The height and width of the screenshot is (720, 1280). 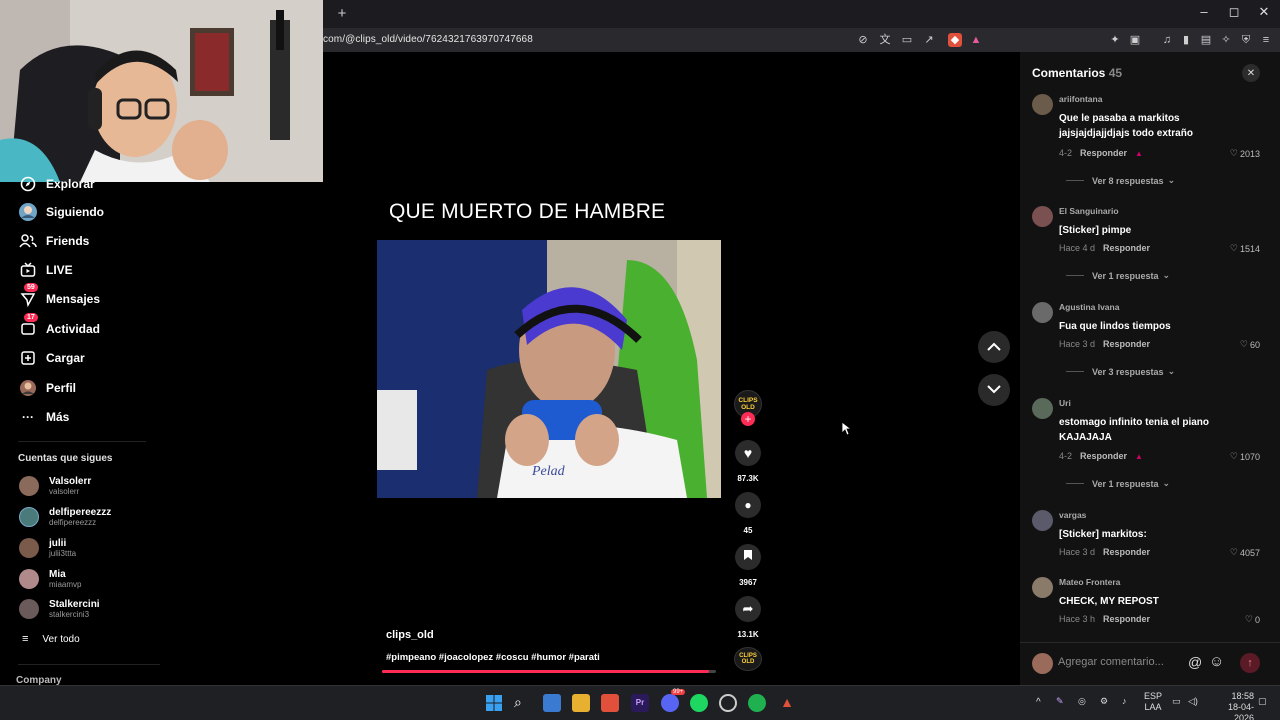 What do you see at coordinates (1065, 403) in the screenshot?
I see `comment-username: Uri` at bounding box center [1065, 403].